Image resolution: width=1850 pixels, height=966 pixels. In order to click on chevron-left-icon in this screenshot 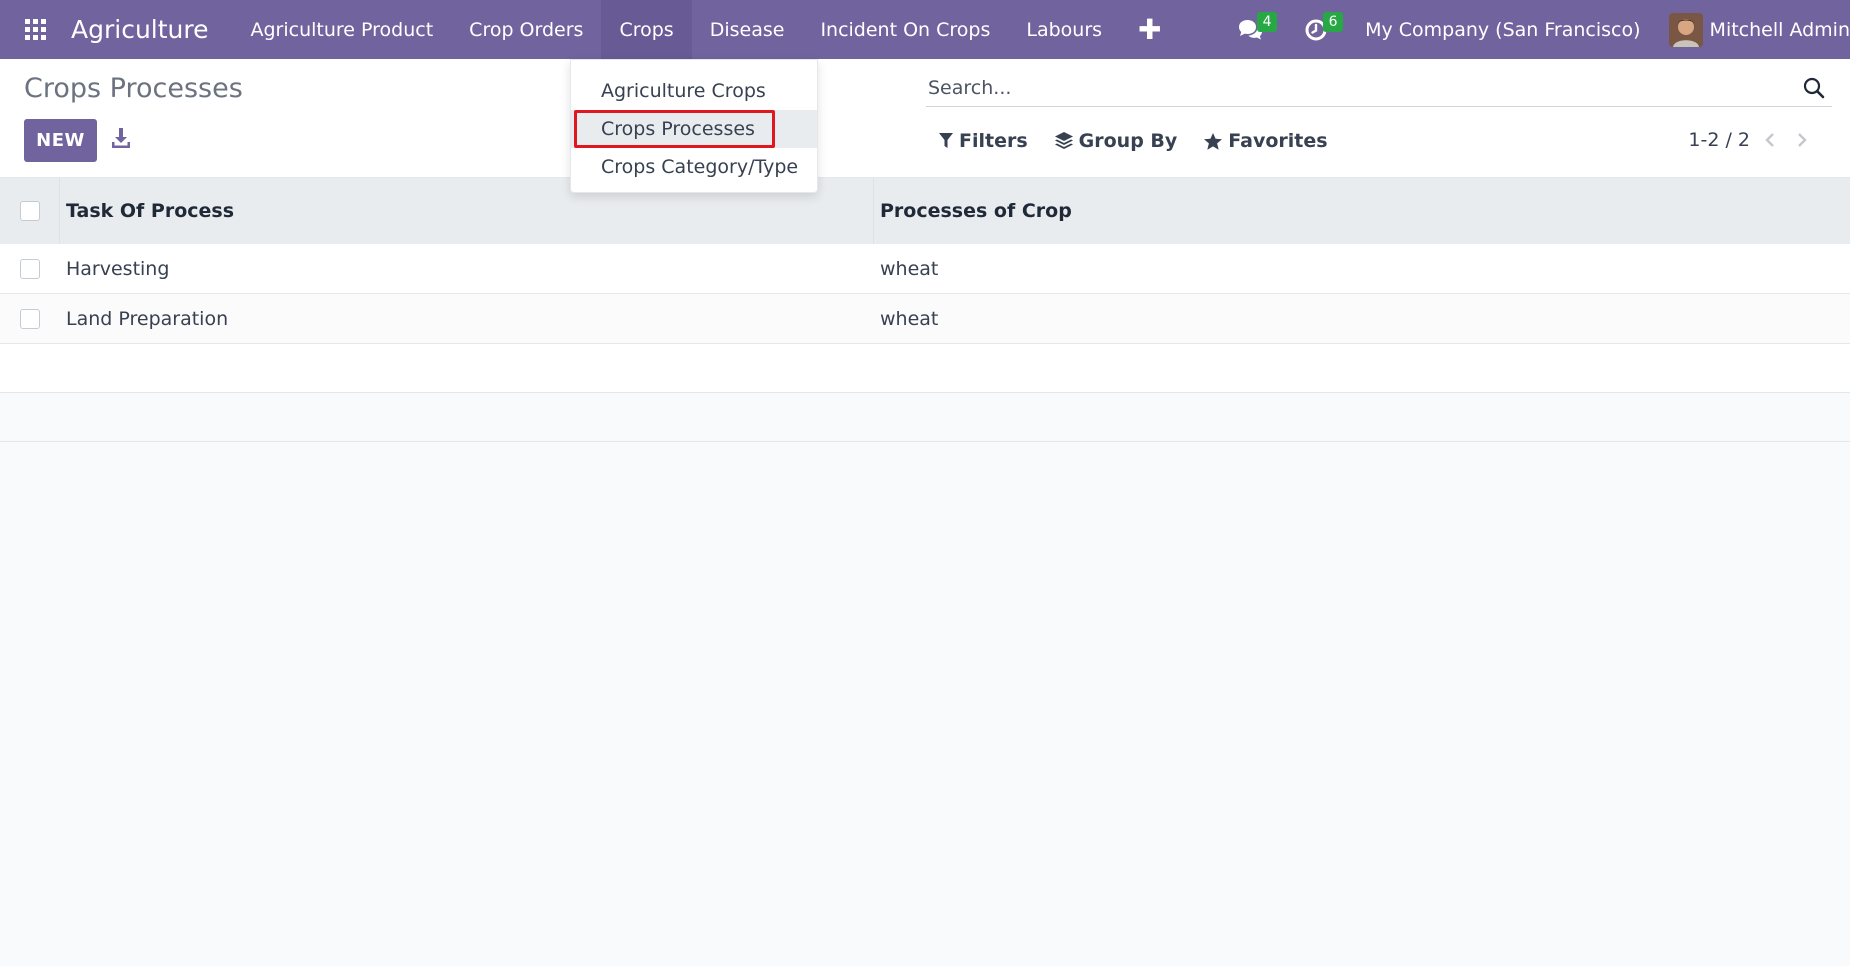, I will do `click(1769, 140)`.